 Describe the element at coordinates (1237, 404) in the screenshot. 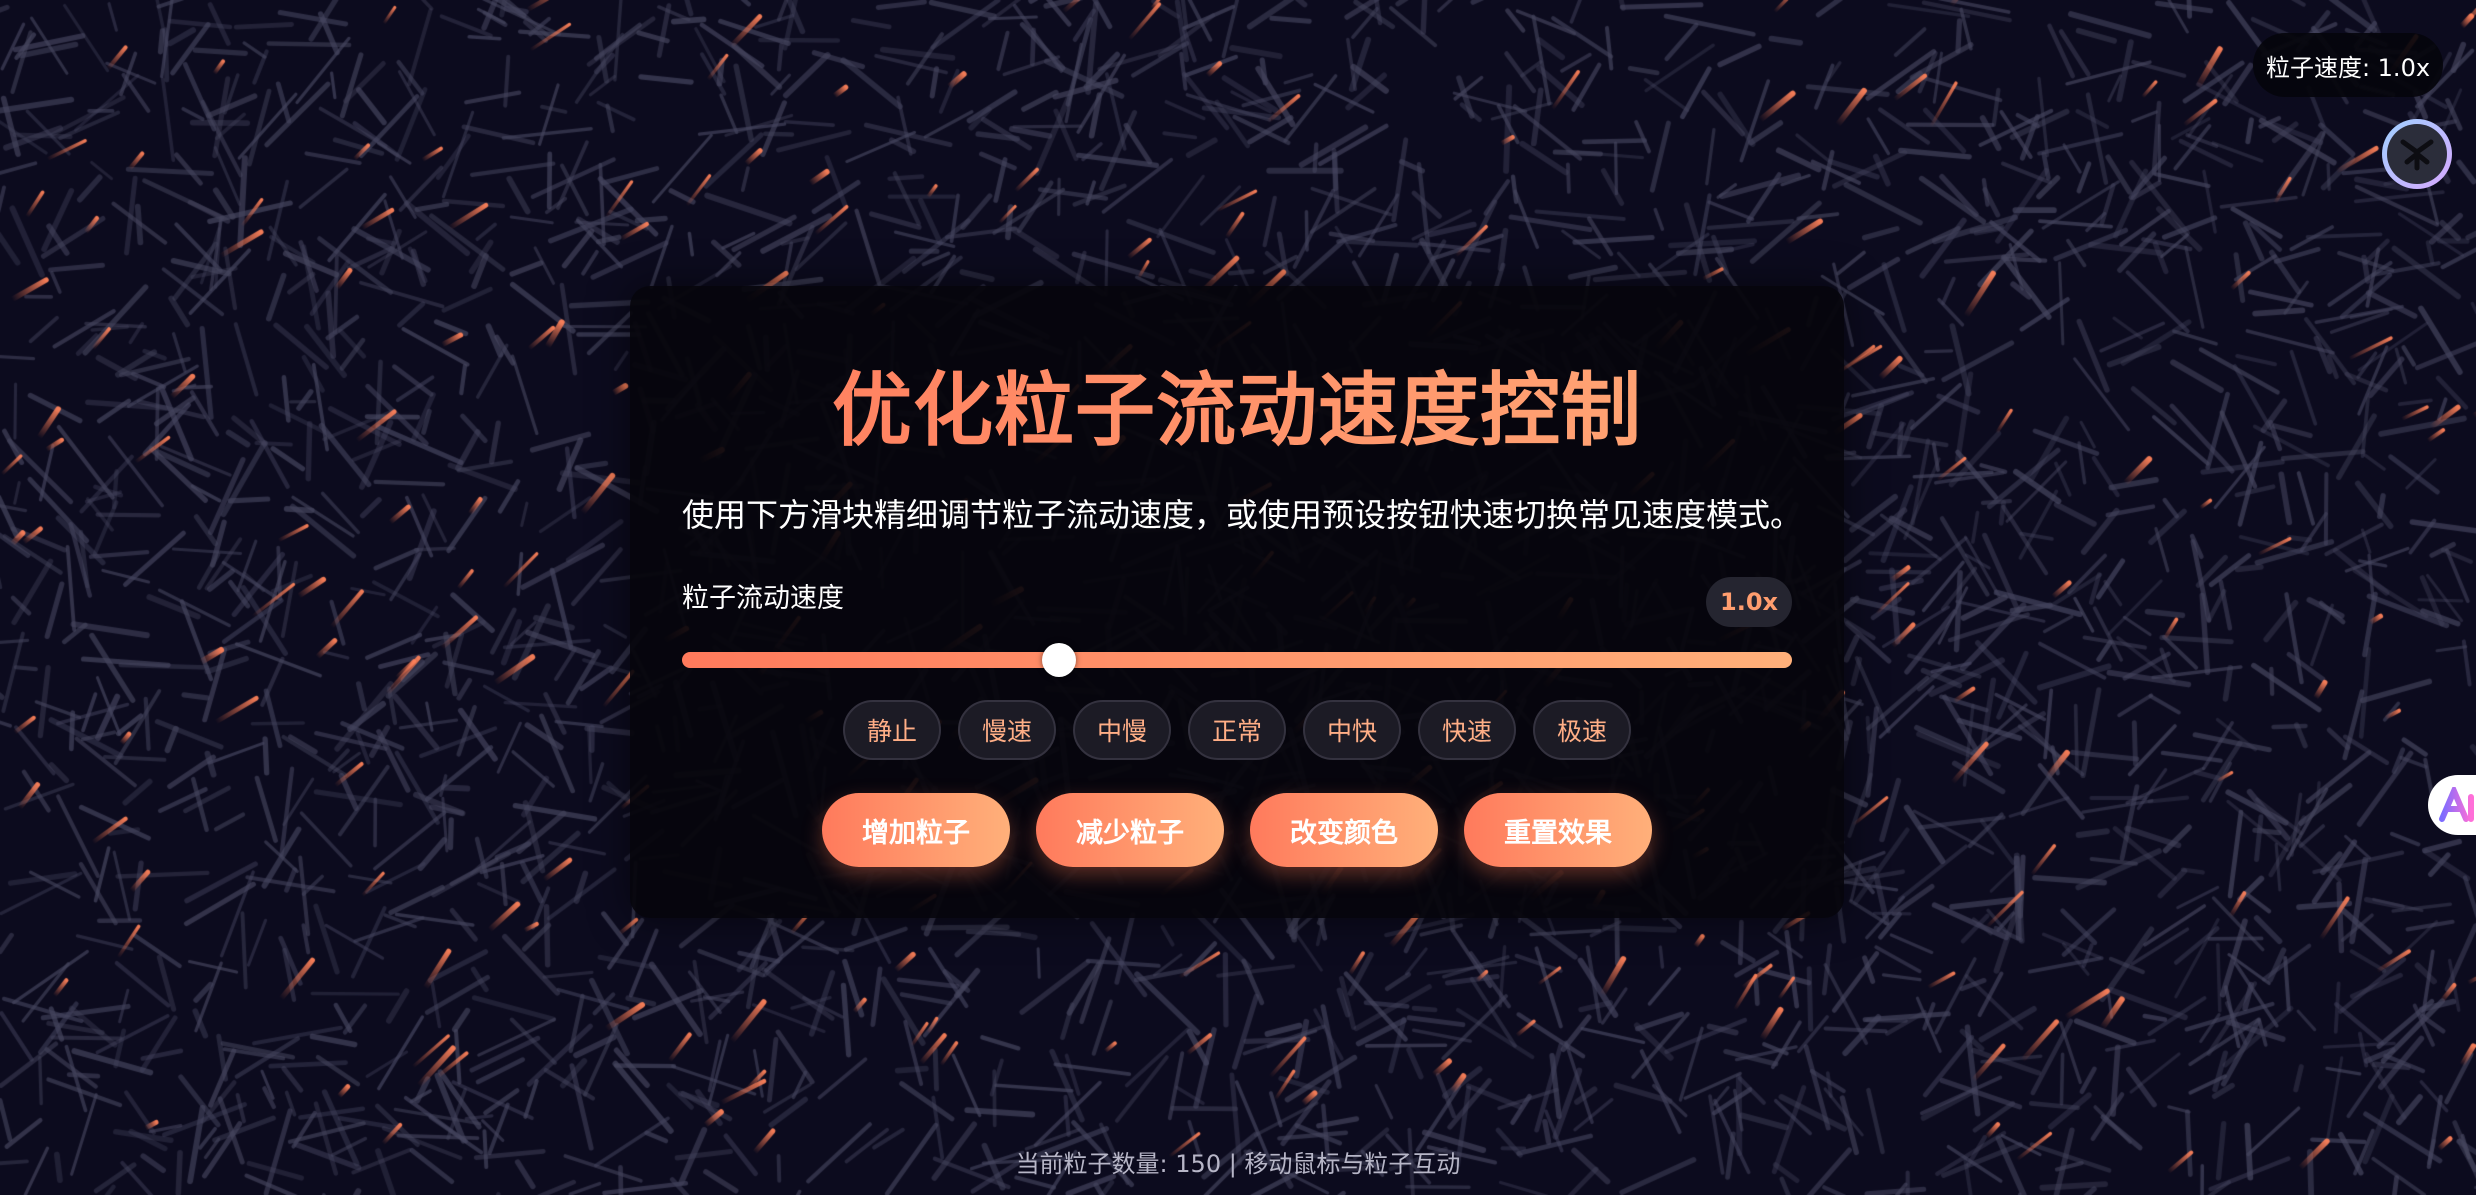

I see `page-title: 优化粒子流动速度控制` at that location.